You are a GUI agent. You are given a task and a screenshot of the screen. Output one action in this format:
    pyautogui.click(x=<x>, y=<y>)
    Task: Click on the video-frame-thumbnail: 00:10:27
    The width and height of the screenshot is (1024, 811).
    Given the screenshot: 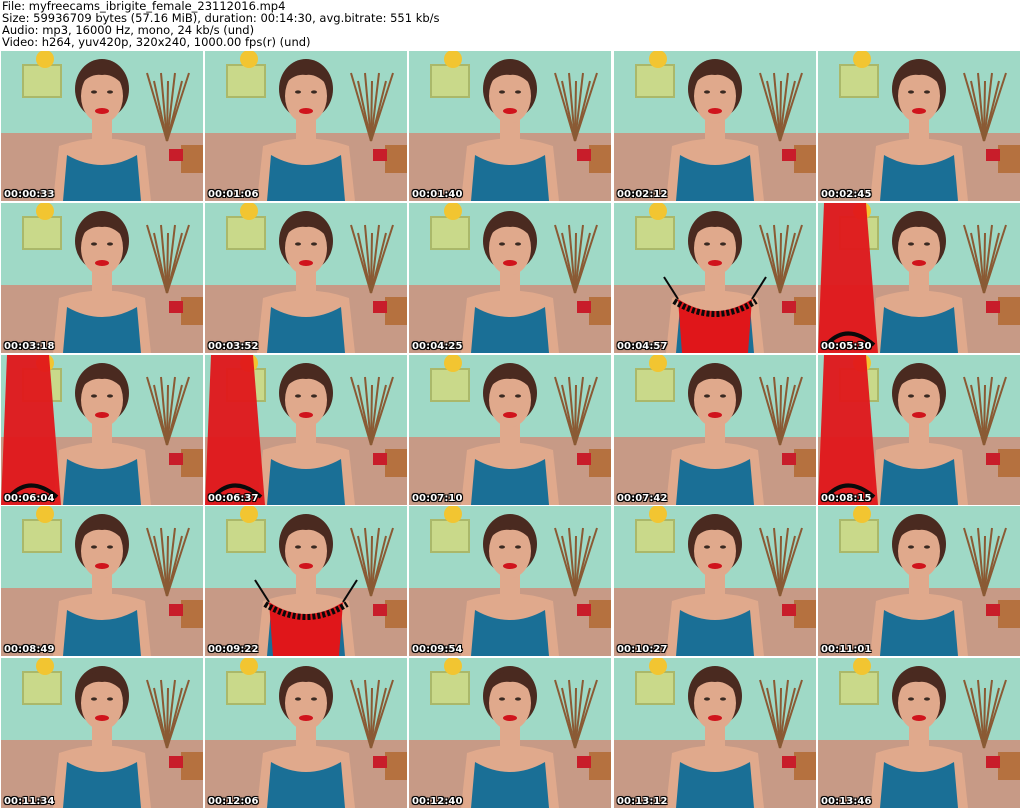 What is the action you would take?
    pyautogui.click(x=715, y=581)
    